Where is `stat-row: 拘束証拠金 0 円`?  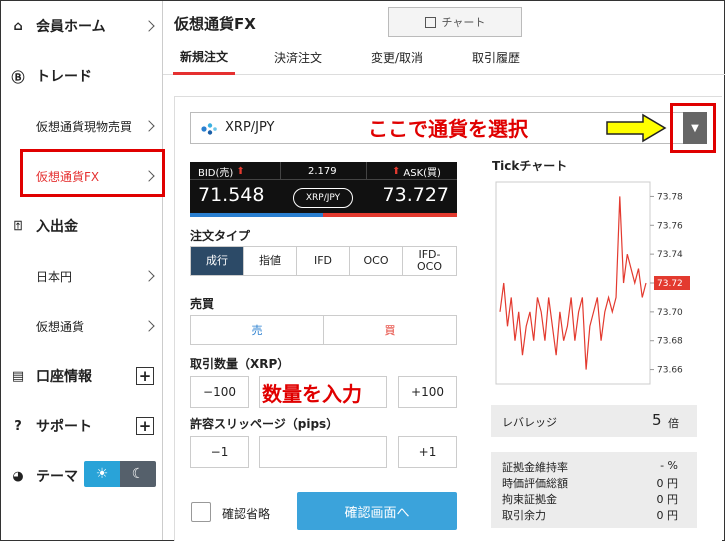
stat-row: 拘束証拠金 0 円 is located at coordinates (592, 498).